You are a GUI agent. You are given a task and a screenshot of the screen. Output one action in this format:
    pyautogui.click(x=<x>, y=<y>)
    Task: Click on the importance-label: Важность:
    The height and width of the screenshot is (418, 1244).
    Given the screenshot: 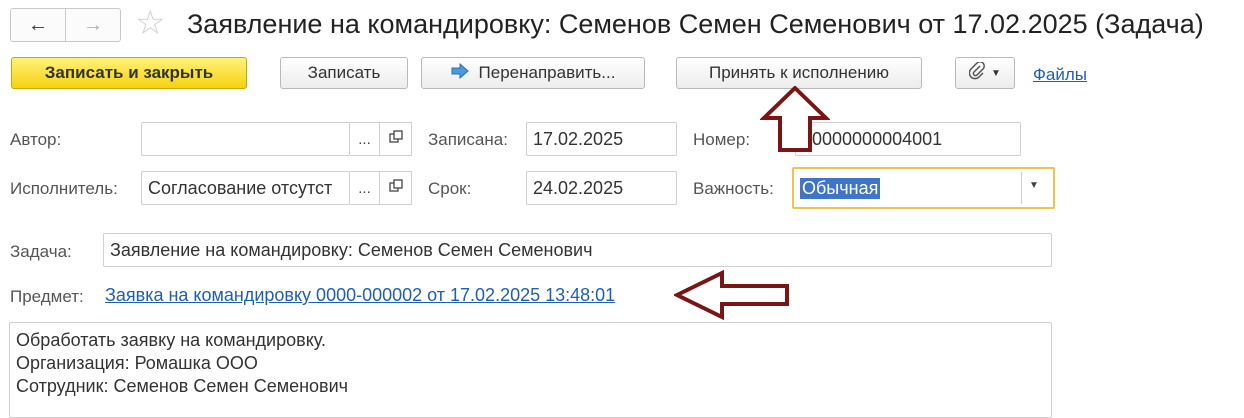 What is the action you would take?
    pyautogui.click(x=733, y=188)
    